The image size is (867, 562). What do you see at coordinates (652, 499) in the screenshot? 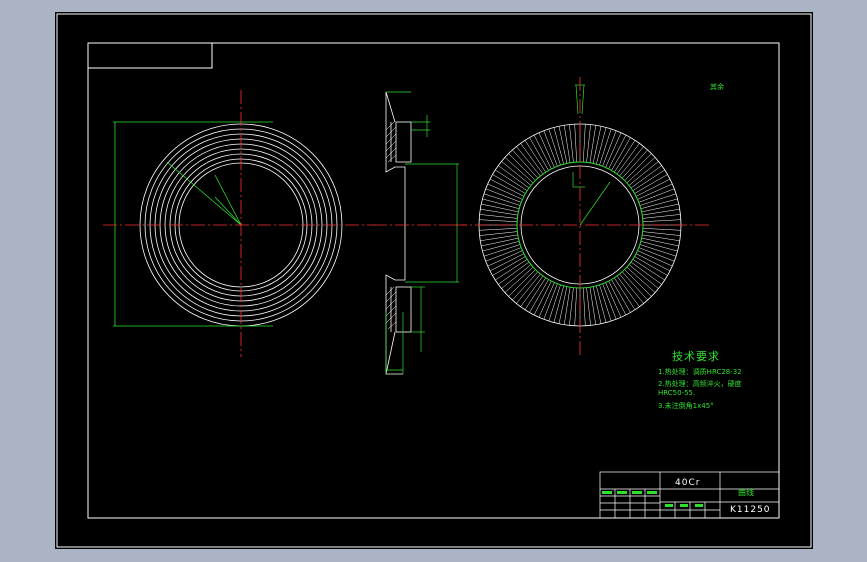
I see `title-block-green-marks` at bounding box center [652, 499].